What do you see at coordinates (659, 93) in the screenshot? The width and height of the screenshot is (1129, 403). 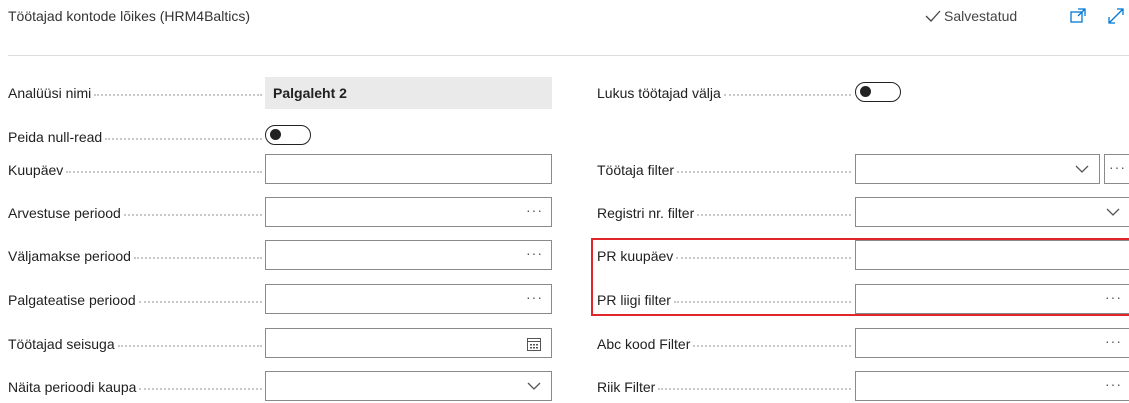 I see `label-text: Lukus töötajad välja` at bounding box center [659, 93].